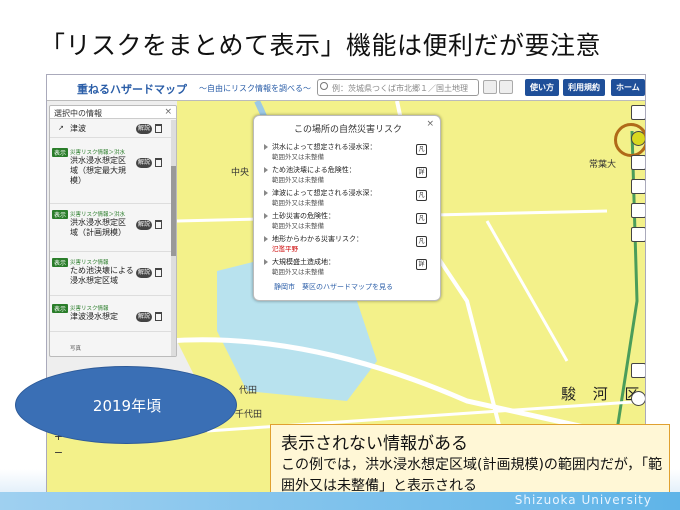  Describe the element at coordinates (98, 227) in the screenshot. I see `layer-name: 洪水浸水想定区域（計画規模）` at that location.